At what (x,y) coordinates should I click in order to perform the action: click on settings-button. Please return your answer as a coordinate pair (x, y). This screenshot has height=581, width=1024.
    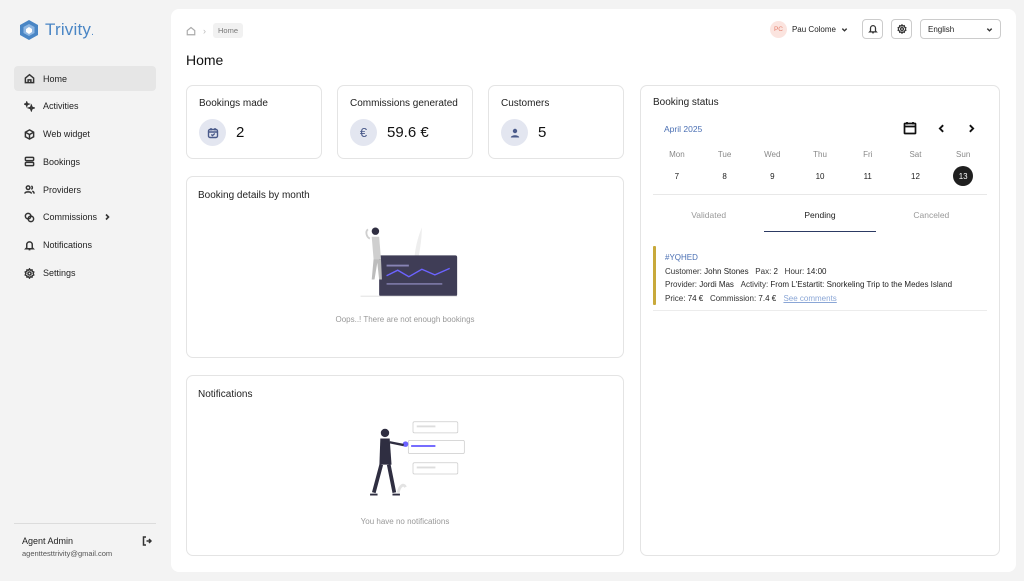
    Looking at the image, I should click on (901, 29).